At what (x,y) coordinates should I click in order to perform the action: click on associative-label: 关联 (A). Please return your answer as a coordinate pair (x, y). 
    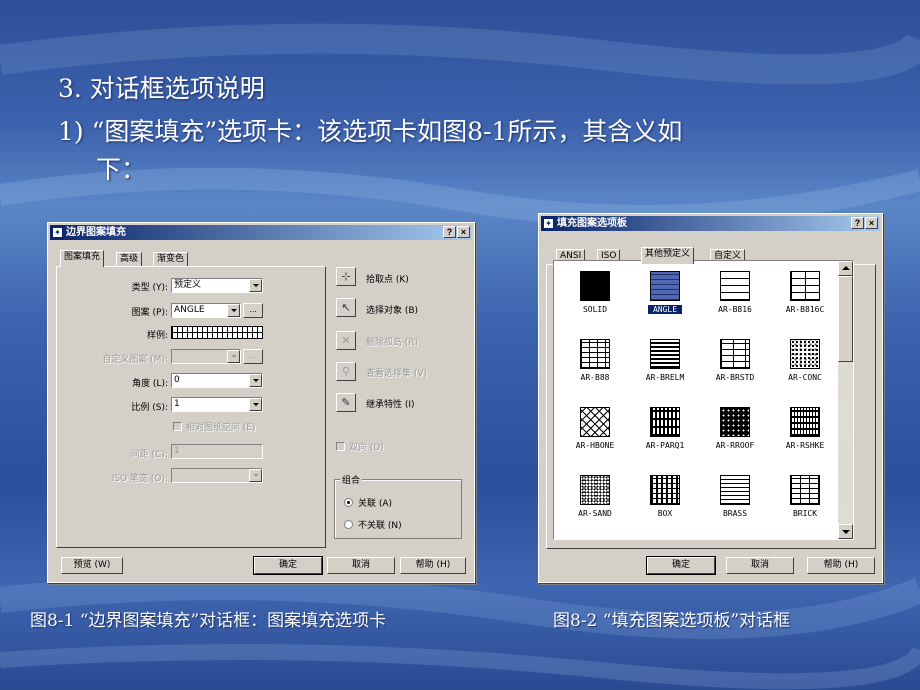
    Looking at the image, I should click on (375, 504).